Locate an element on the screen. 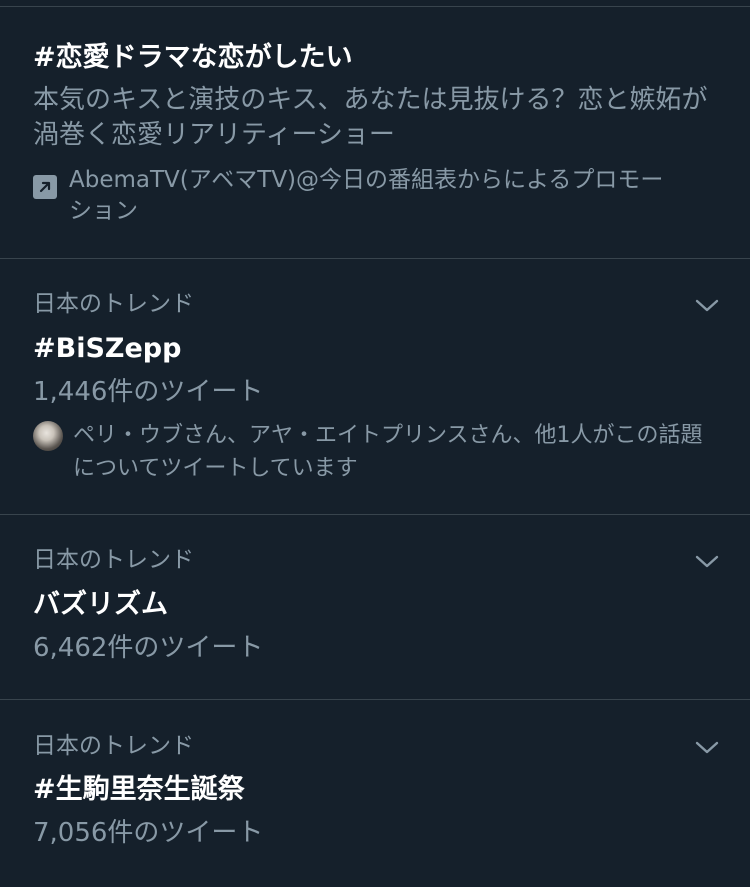 This screenshot has width=750, height=887. tweet-count: 6,462件のツイート is located at coordinates (148, 648).